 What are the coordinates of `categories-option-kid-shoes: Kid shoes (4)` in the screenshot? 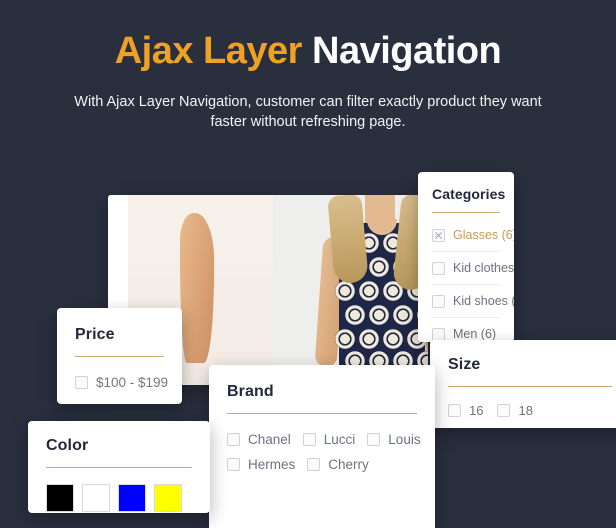 It's located at (473, 301).